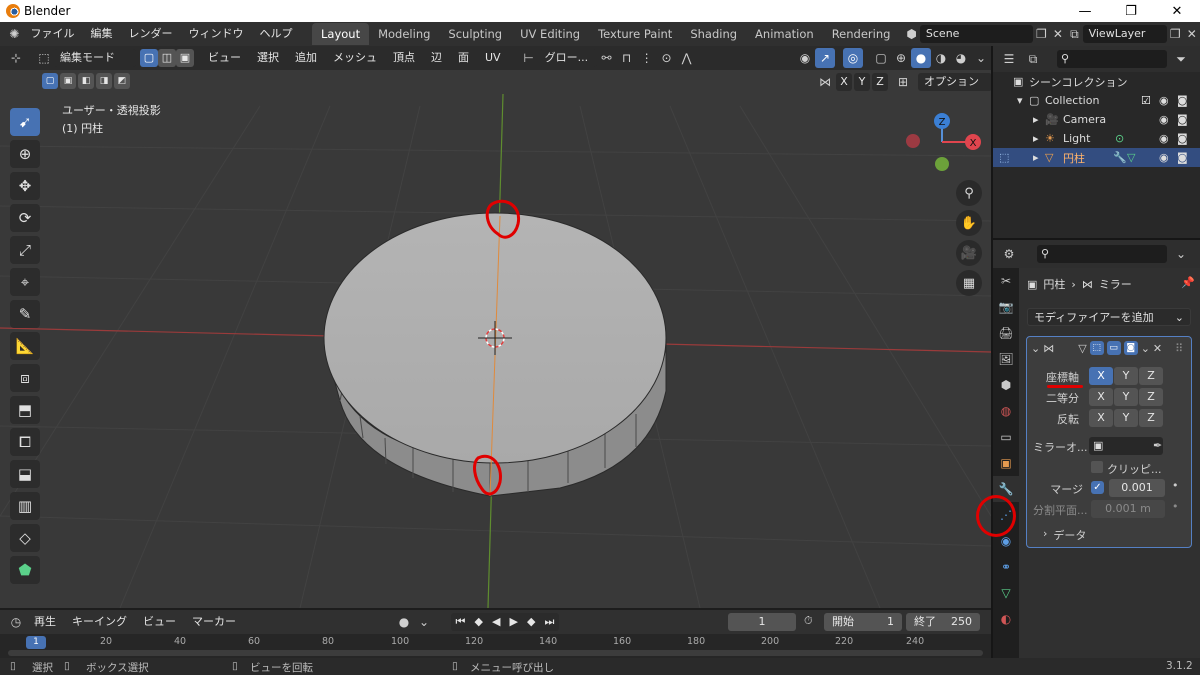  What do you see at coordinates (961, 58) in the screenshot?
I see `rendered-shading-icon: ◕` at bounding box center [961, 58].